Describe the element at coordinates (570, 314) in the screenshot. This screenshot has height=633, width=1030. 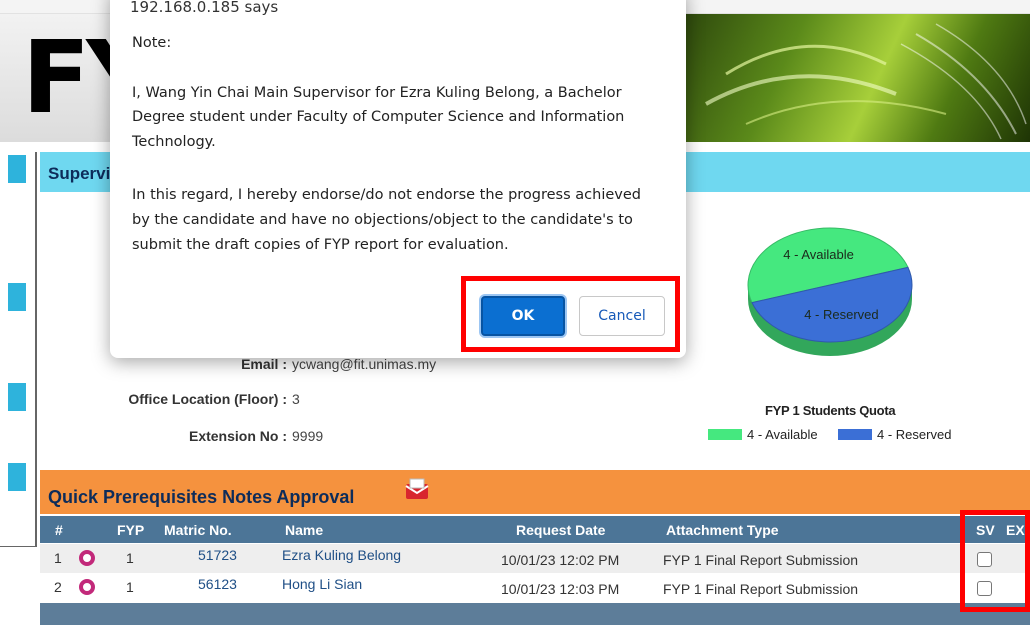
I see `highlight-dialog-buttons` at that location.